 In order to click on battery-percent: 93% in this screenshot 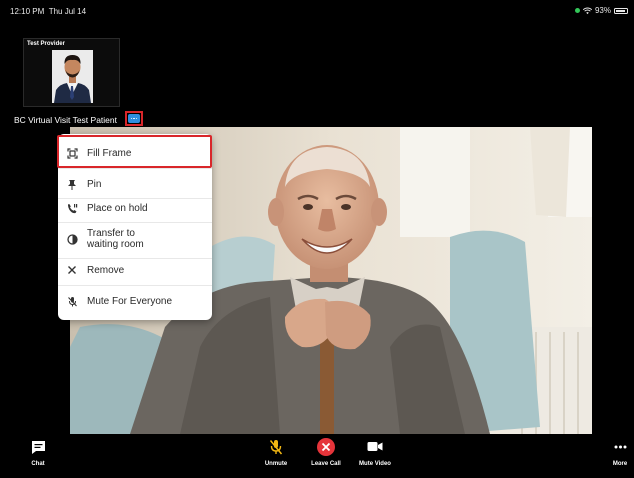, I will do `click(602, 10)`.